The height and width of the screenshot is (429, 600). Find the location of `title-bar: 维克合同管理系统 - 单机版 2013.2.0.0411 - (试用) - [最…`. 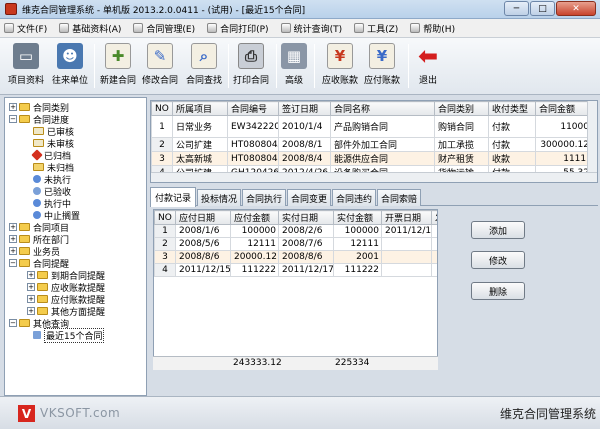

title-bar: 维克合同管理系统 - 单机版 2013.2.0.0411 - (试用) - [最… is located at coordinates (300, 9).